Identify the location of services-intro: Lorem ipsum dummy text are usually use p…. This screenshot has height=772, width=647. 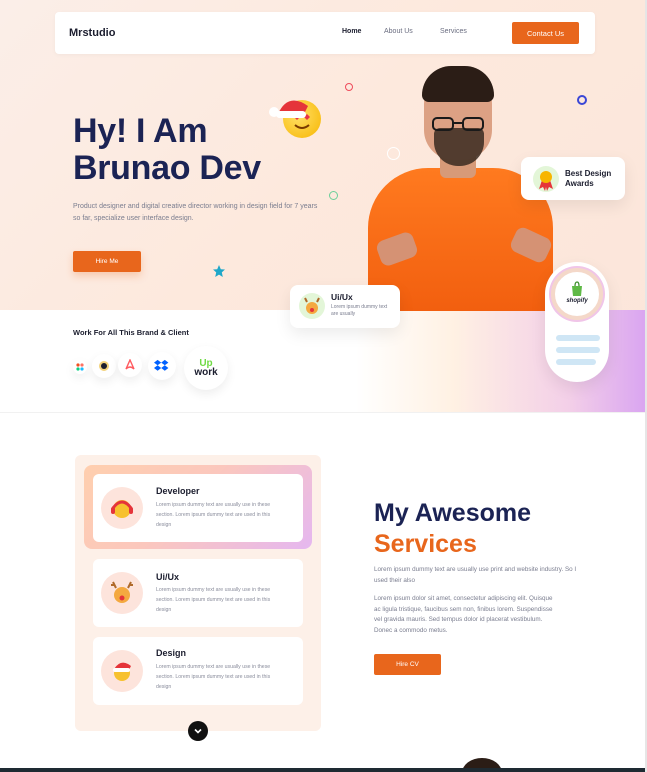
(475, 575).